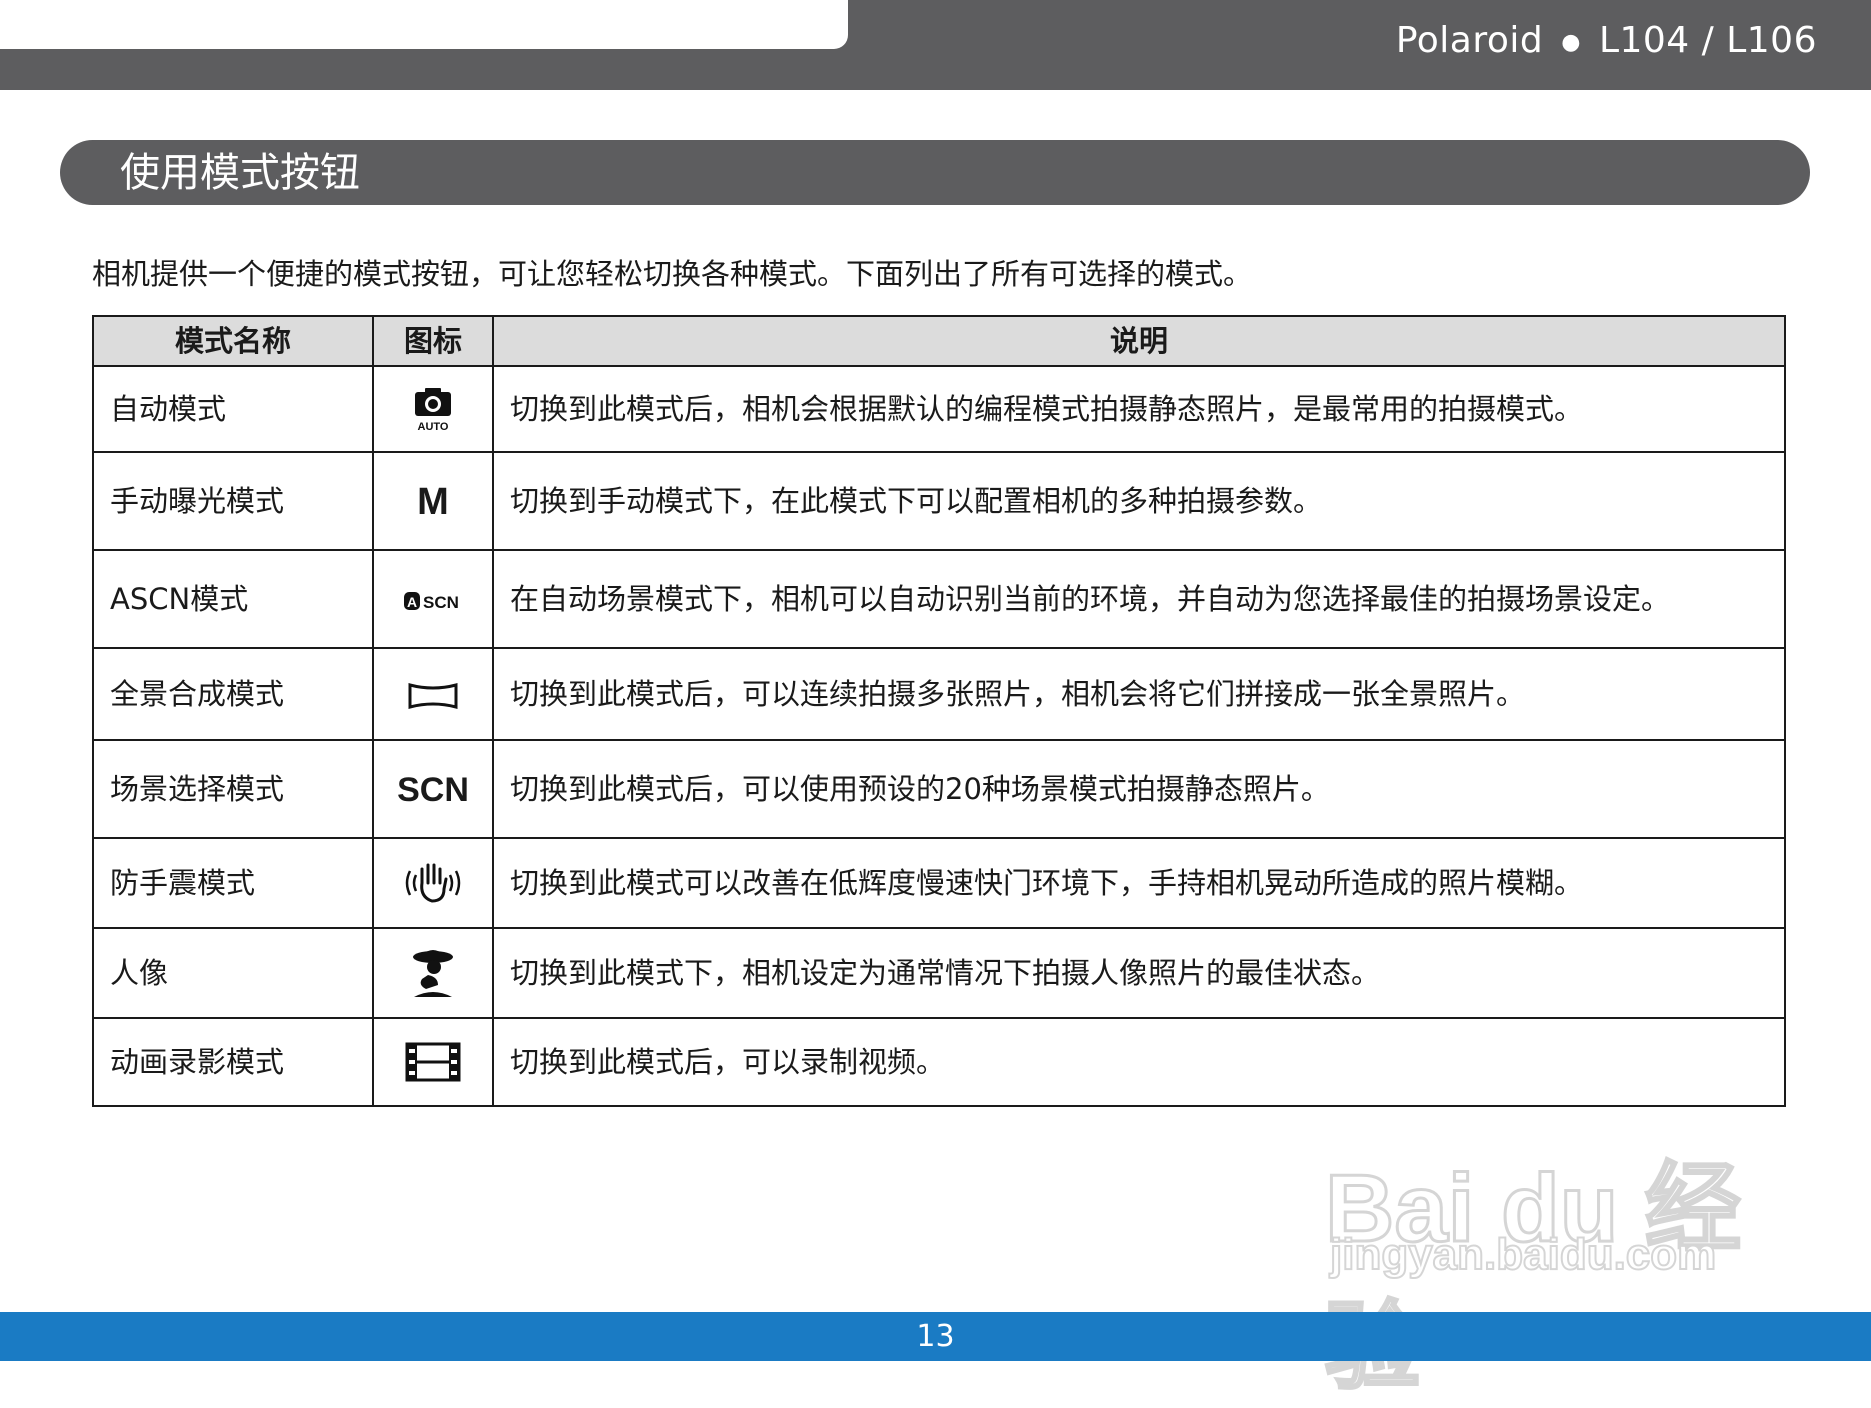 This screenshot has height=1408, width=1871. I want to click on header-icon: 图标, so click(433, 341).